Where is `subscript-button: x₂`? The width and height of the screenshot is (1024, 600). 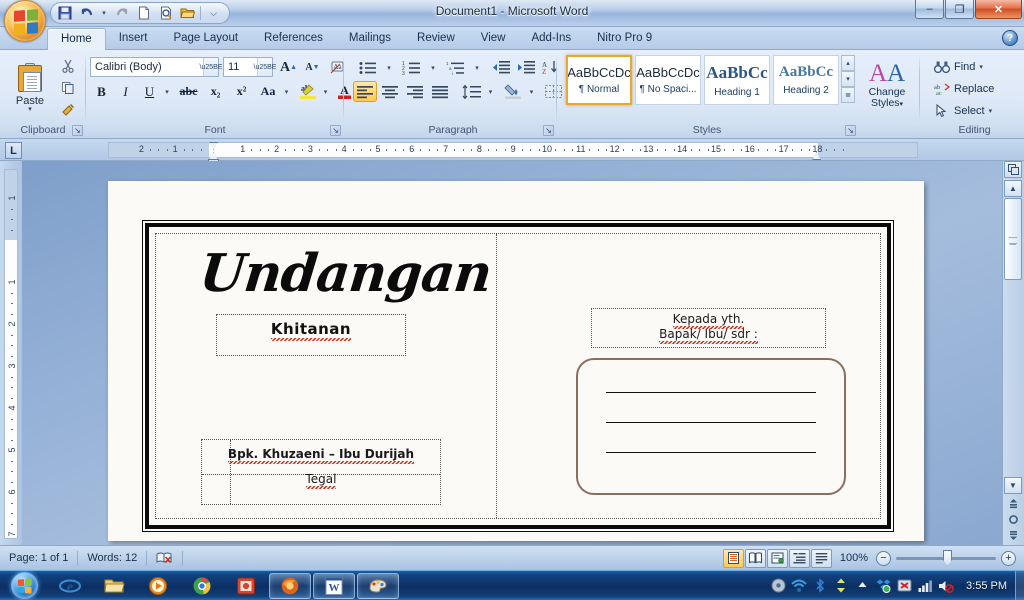
subscript-button: x₂ is located at coordinates (215, 91).